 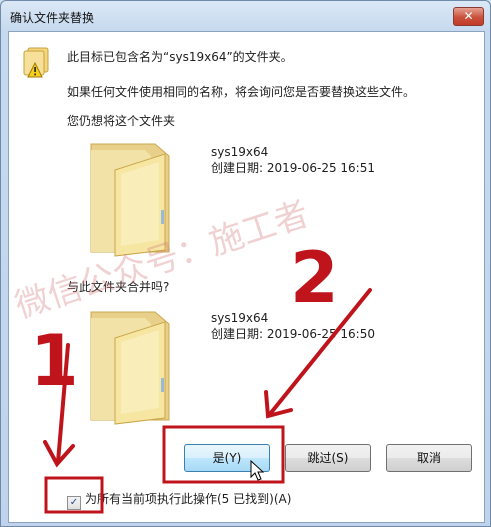 I want to click on apply-to-all-row: ✓ 为所有当前项执行此操作(5 已找到)(A), so click(x=179, y=500).